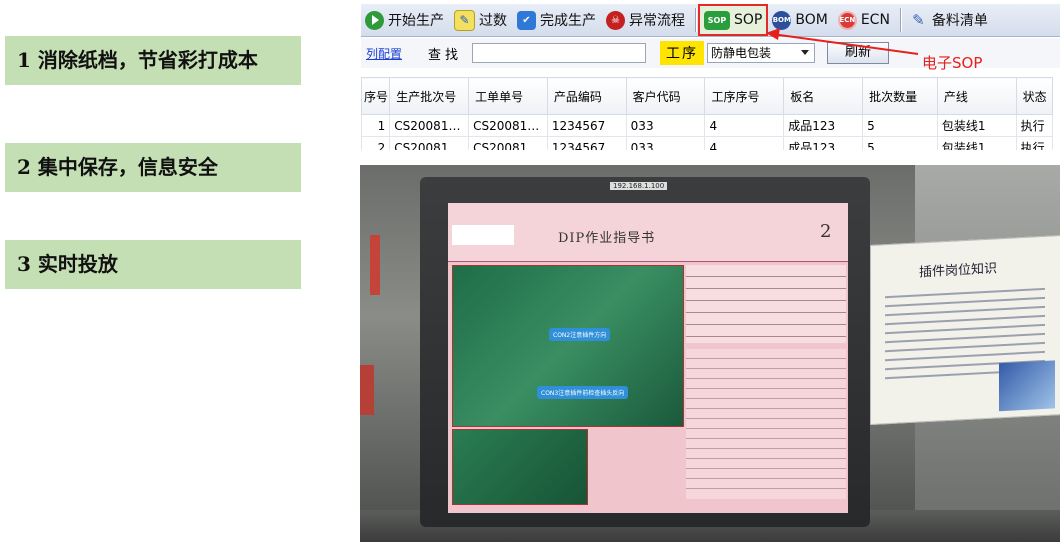 Image resolution: width=1064 pixels, height=547 pixels. What do you see at coordinates (847, 20) in the screenshot?
I see `ecn-icon: ECN` at bounding box center [847, 20].